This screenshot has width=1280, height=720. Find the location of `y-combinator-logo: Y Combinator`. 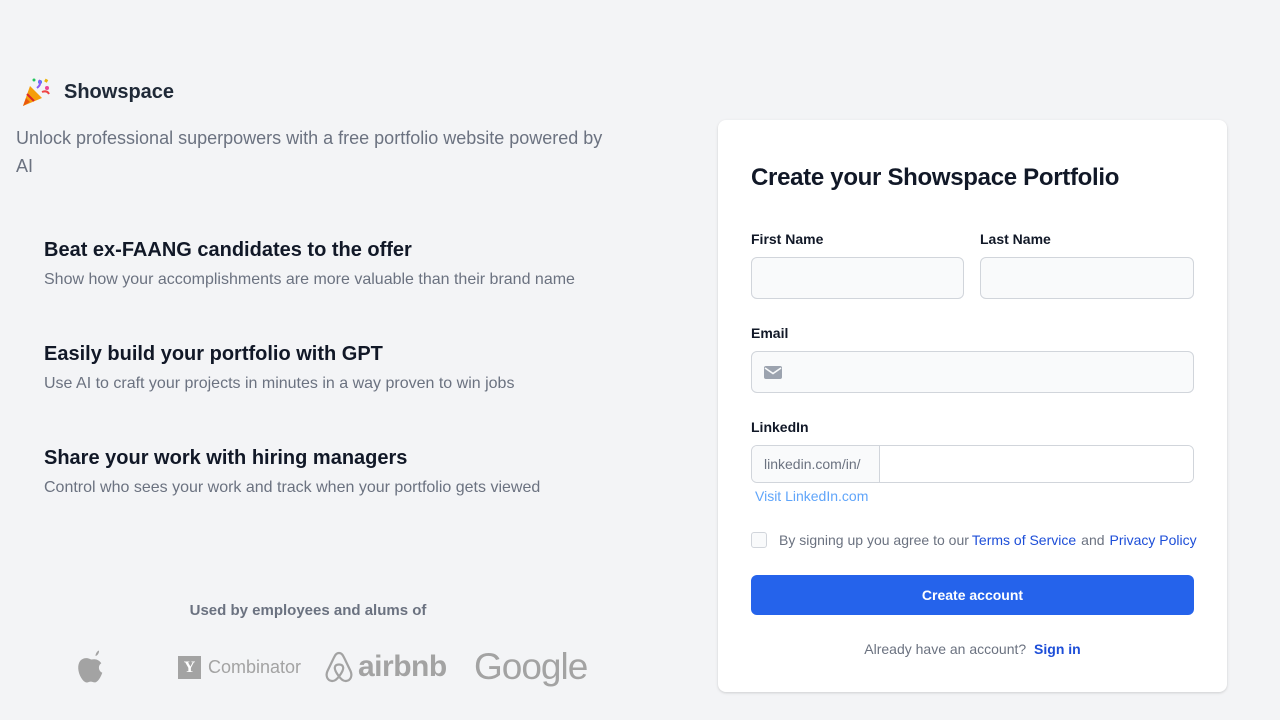

y-combinator-logo: Y Combinator is located at coordinates (239, 667).